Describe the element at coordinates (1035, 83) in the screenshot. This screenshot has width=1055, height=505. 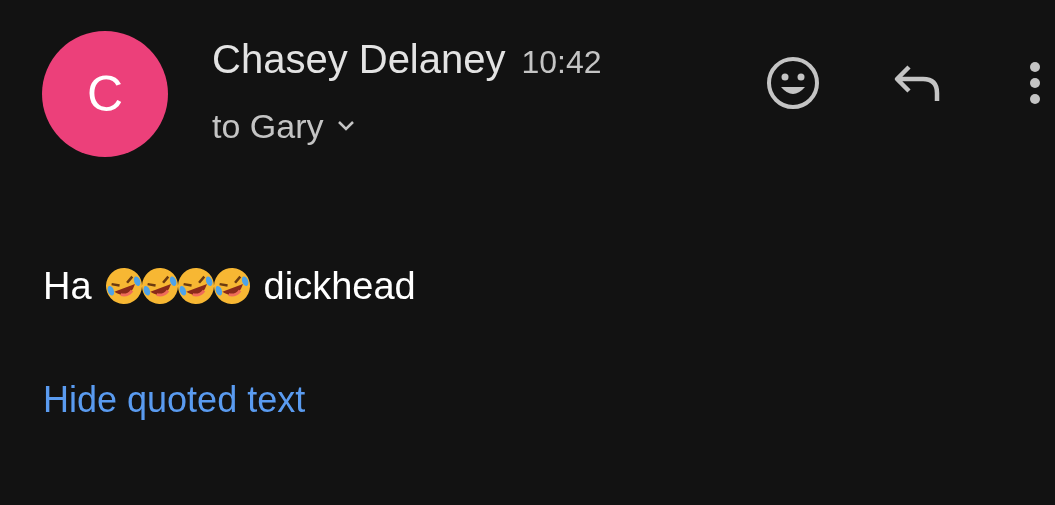
I see `more-options-icon` at that location.